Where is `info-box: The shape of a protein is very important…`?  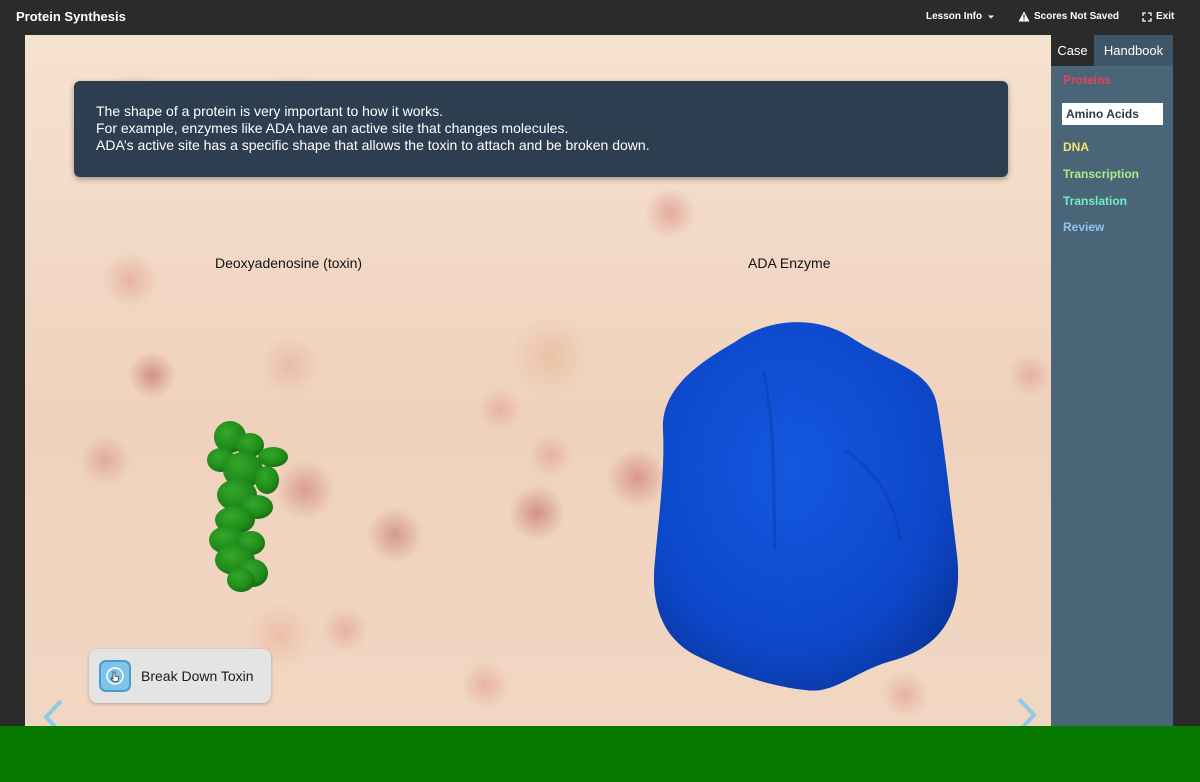 info-box: The shape of a protein is very important… is located at coordinates (541, 129).